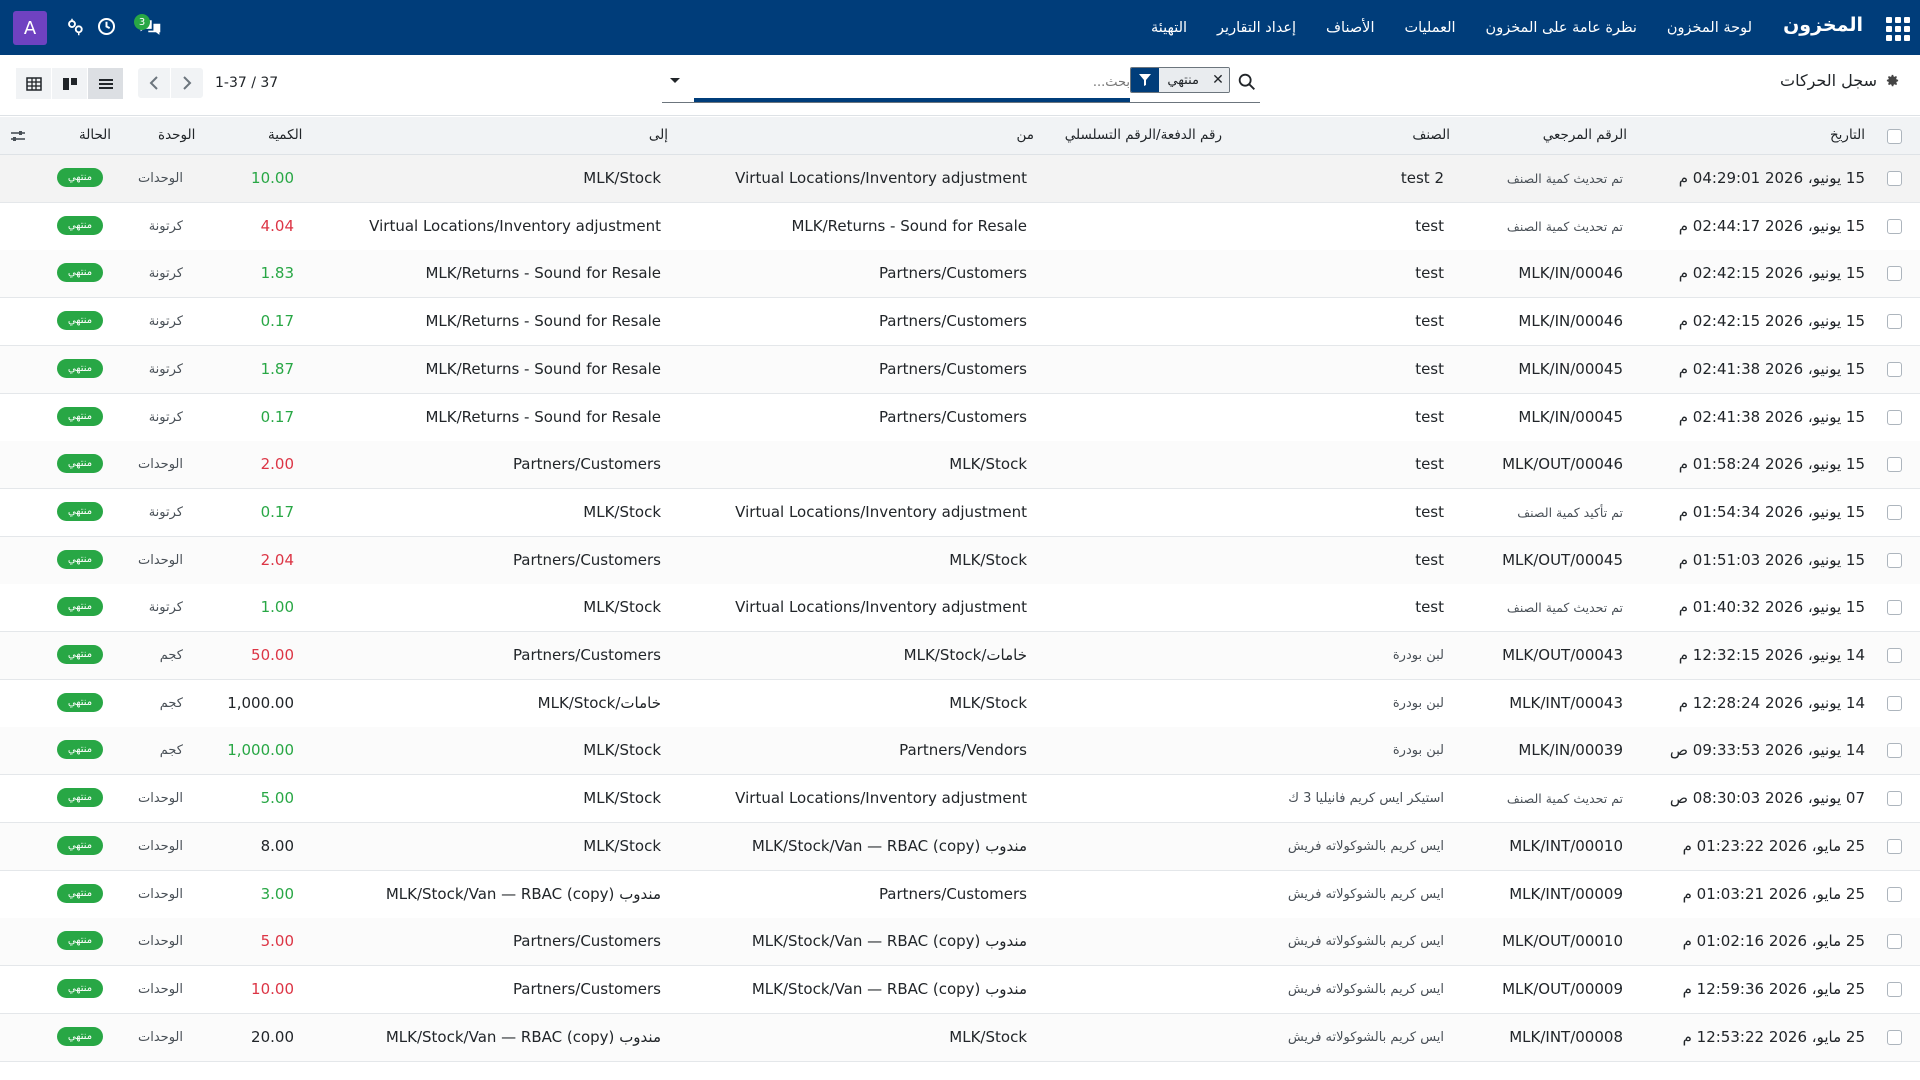 This screenshot has height=1080, width=1920. Describe the element at coordinates (1767, 750) in the screenshot. I see `cell-date: 14 يونيو، 2026 09:33:53 ص` at that location.